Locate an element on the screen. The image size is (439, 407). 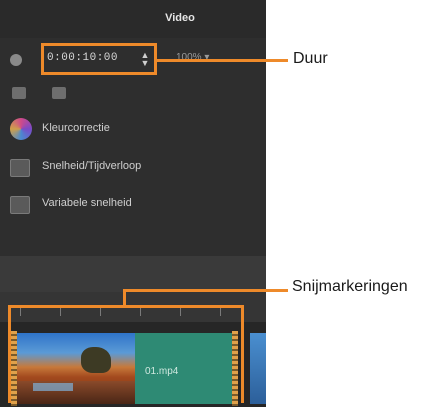
duration-clock-icon is located at coordinates (16, 60).